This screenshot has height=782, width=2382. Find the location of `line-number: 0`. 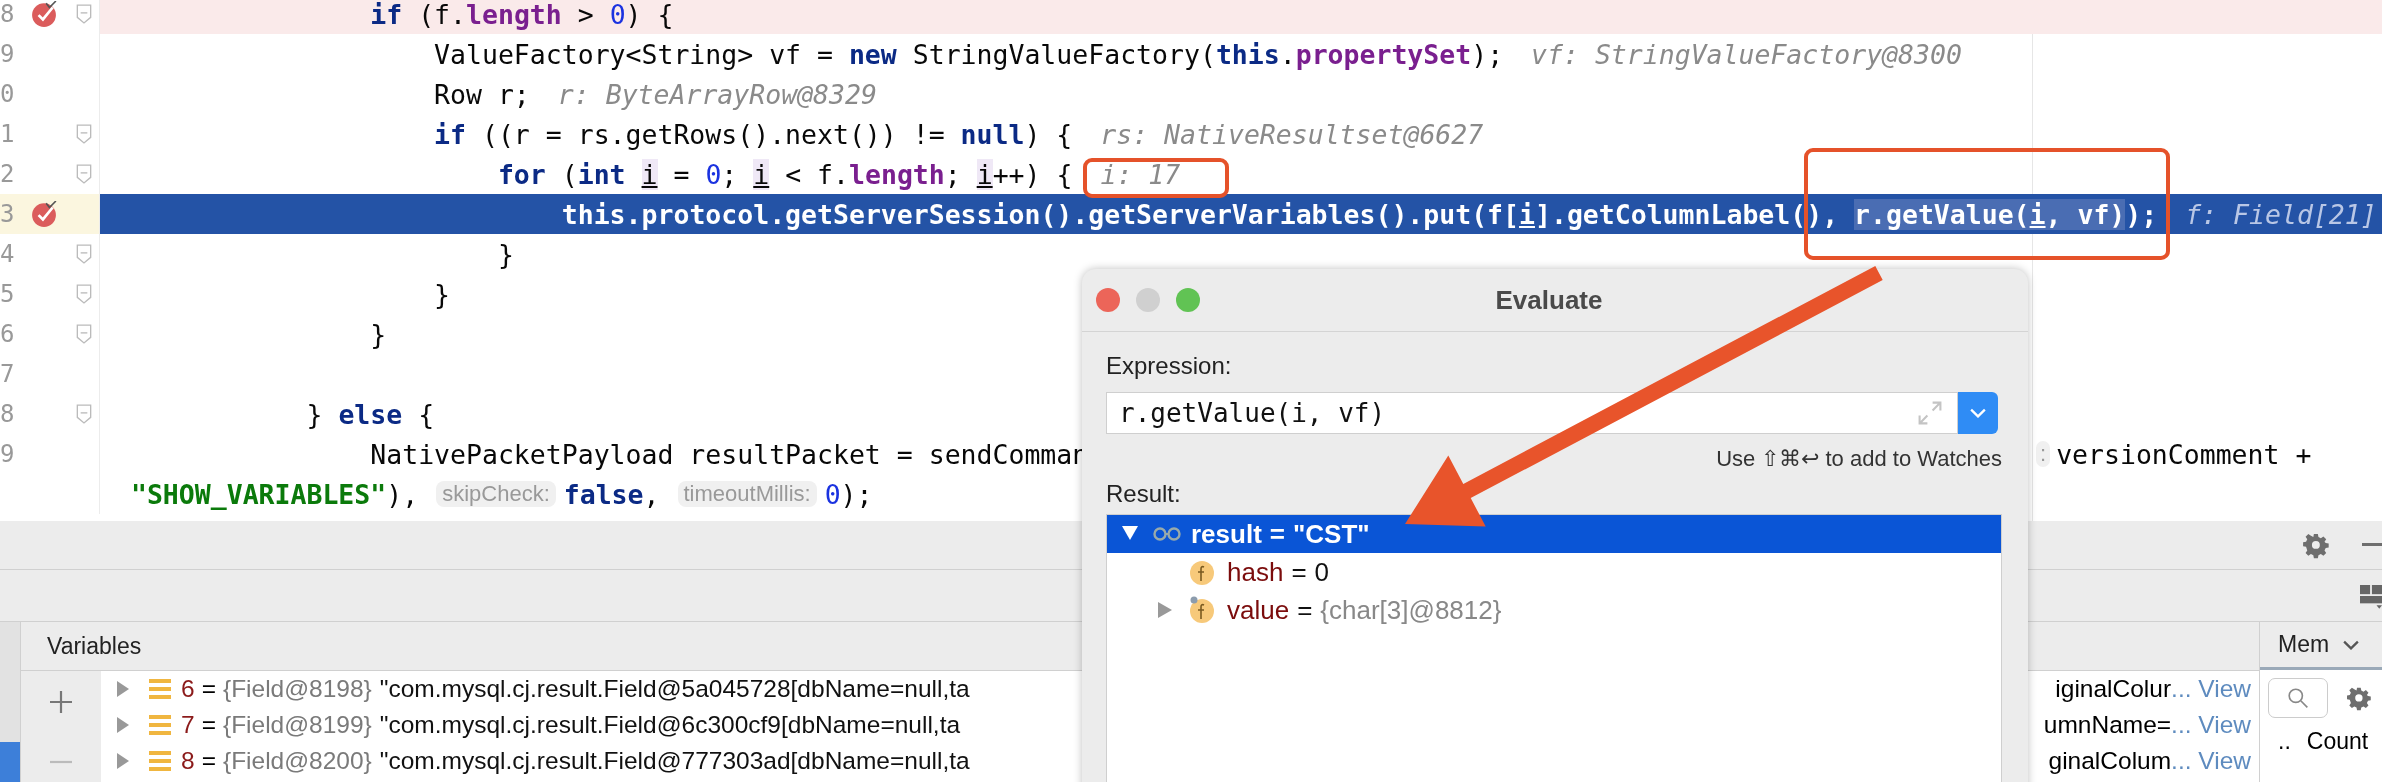

line-number: 0 is located at coordinates (7, 94).